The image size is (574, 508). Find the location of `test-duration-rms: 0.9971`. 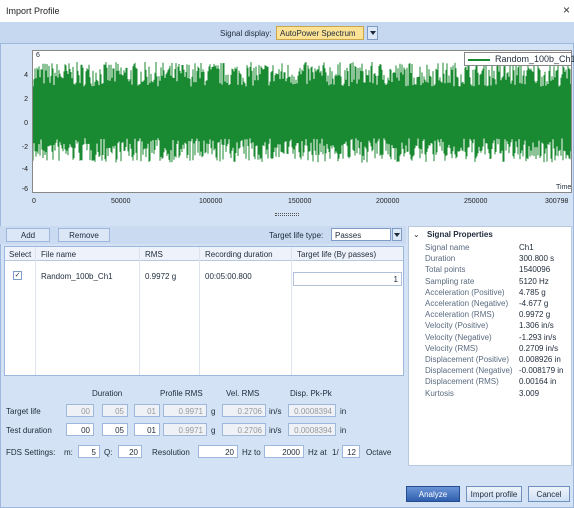

test-duration-rms: 0.9971 is located at coordinates (185, 429).